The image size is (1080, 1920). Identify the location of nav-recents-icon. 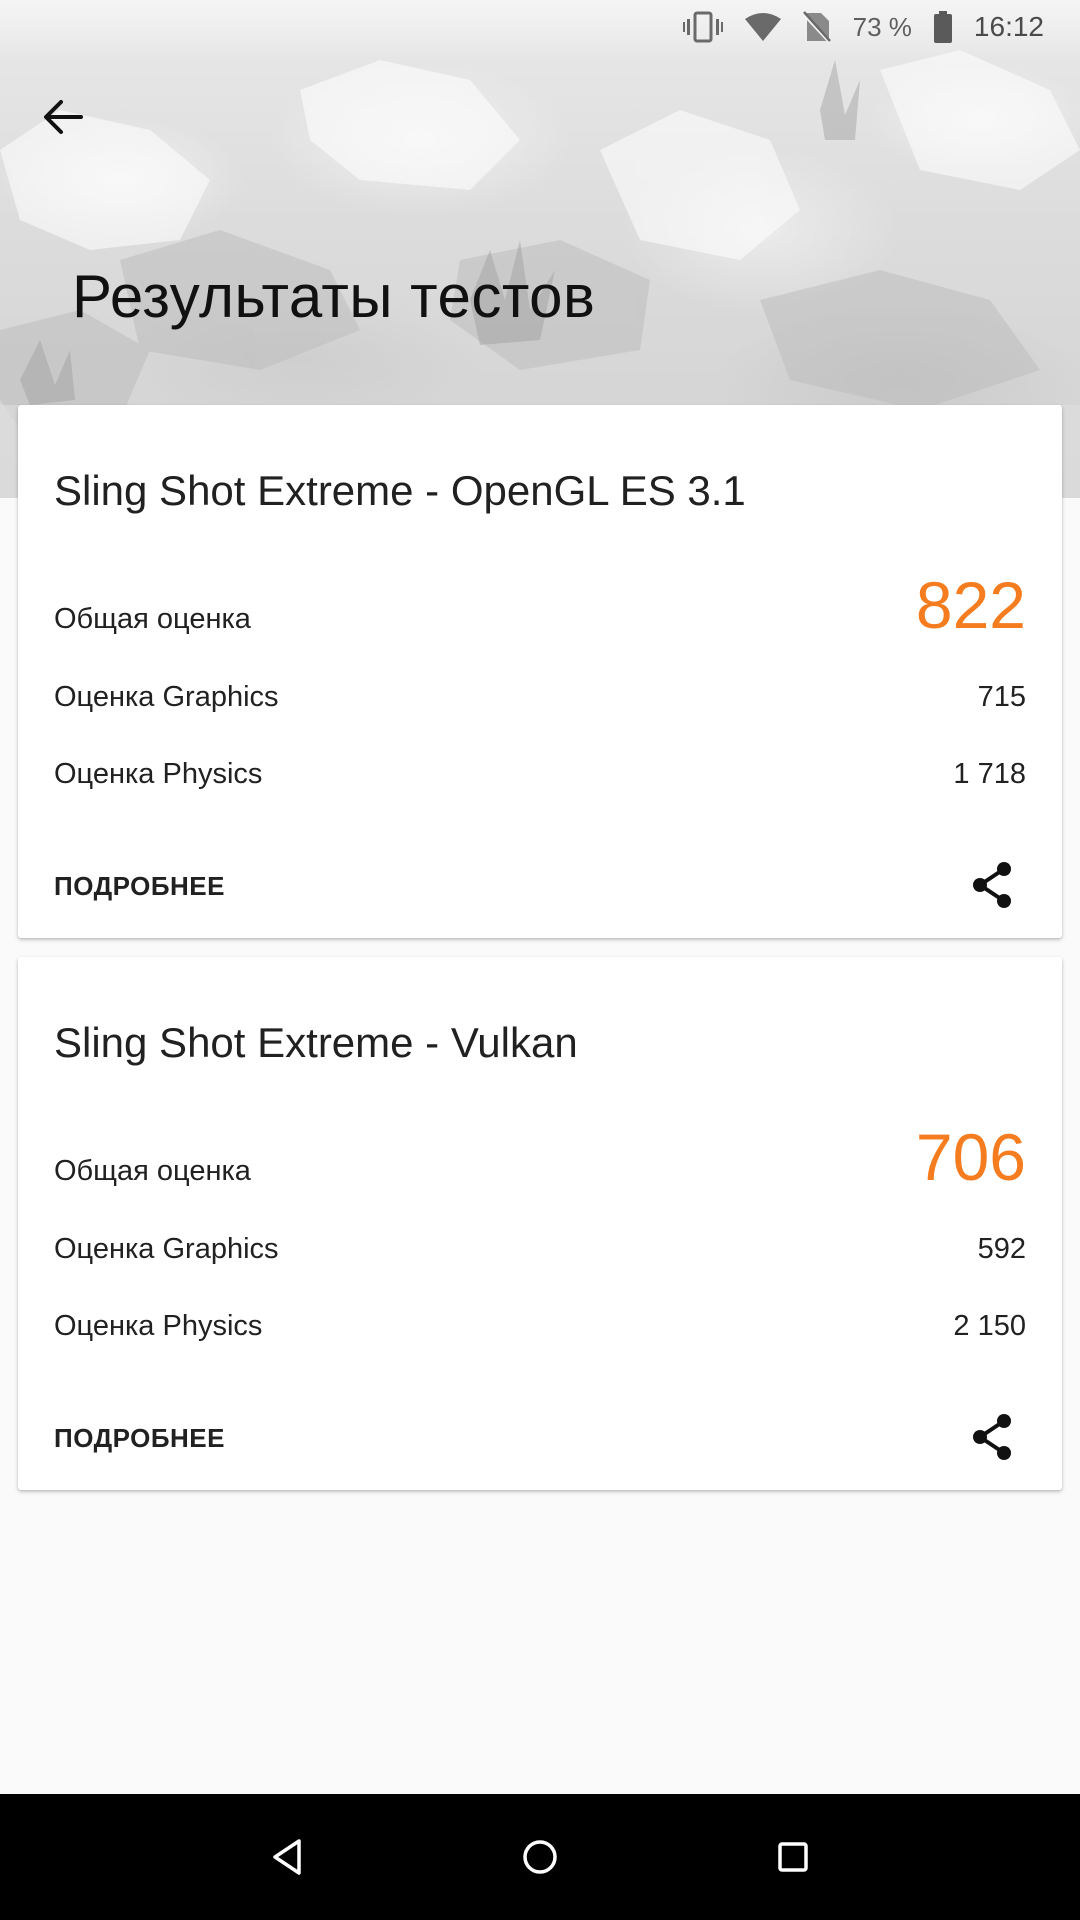
(793, 1857).